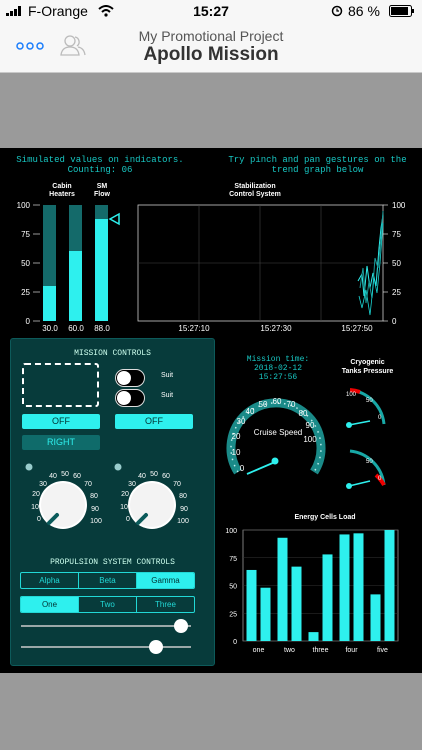 The image size is (422, 750). Describe the element at coordinates (100, 160) in the screenshot. I see `simulation-note-line1: Simulated values on indicators.` at that location.